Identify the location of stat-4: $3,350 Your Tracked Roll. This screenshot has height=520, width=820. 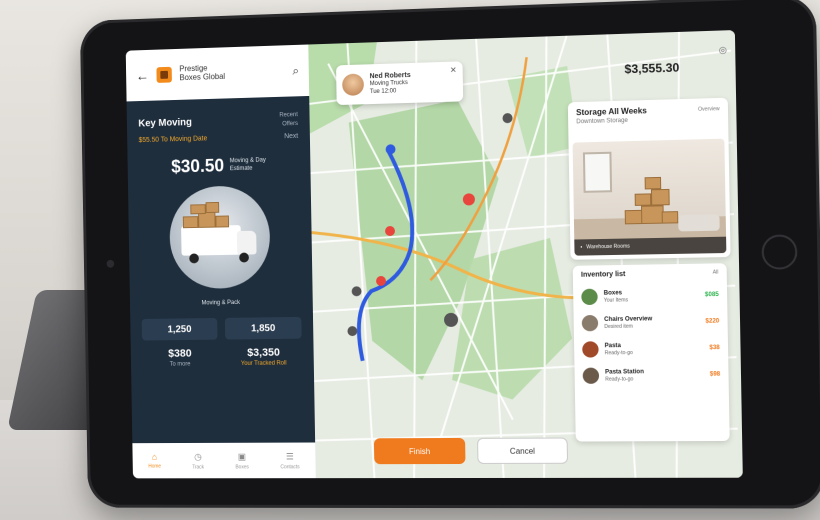
(263, 357).